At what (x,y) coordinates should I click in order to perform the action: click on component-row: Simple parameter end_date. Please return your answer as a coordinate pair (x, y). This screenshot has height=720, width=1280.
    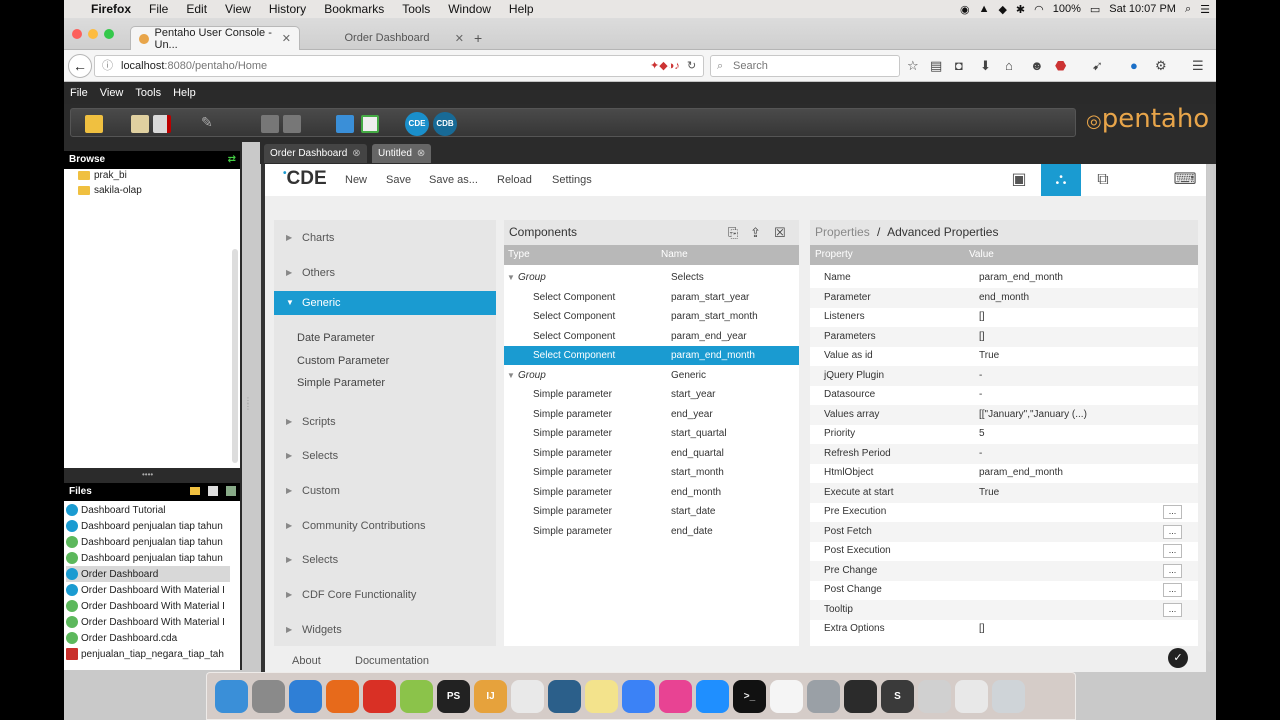
    Looking at the image, I should click on (651, 531).